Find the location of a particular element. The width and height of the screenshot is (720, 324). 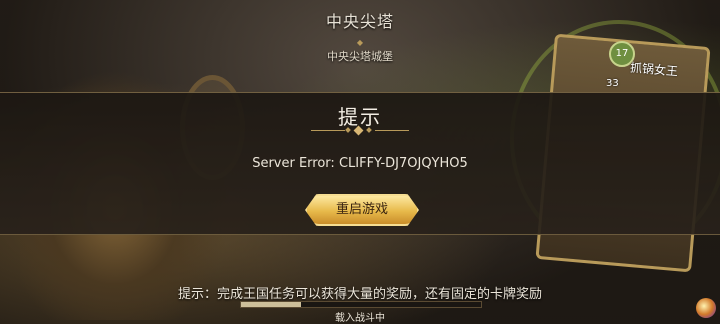

loading-progress-bar is located at coordinates (361, 304).